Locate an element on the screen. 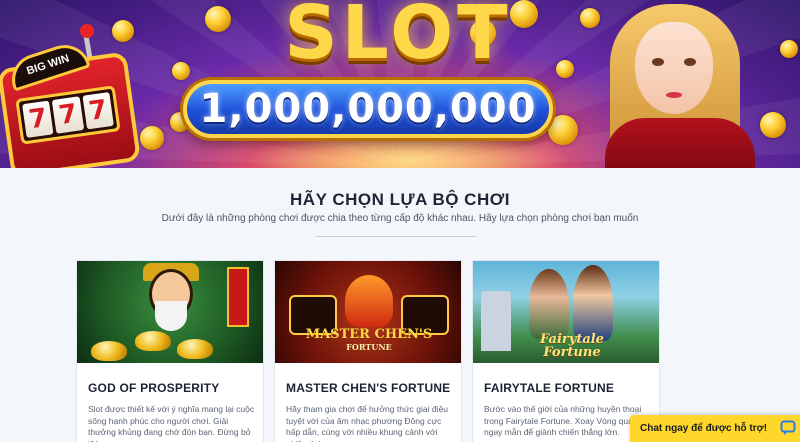 Image resolution: width=800 pixels, height=442 pixels. slot-machine-illustration: BIG WIN 7 7 7 is located at coordinates (72, 96).